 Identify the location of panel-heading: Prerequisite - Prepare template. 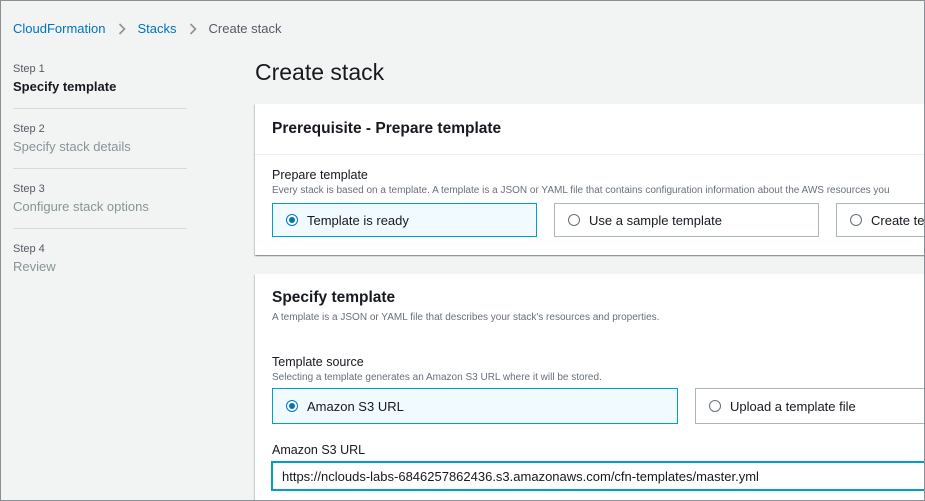
(387, 128).